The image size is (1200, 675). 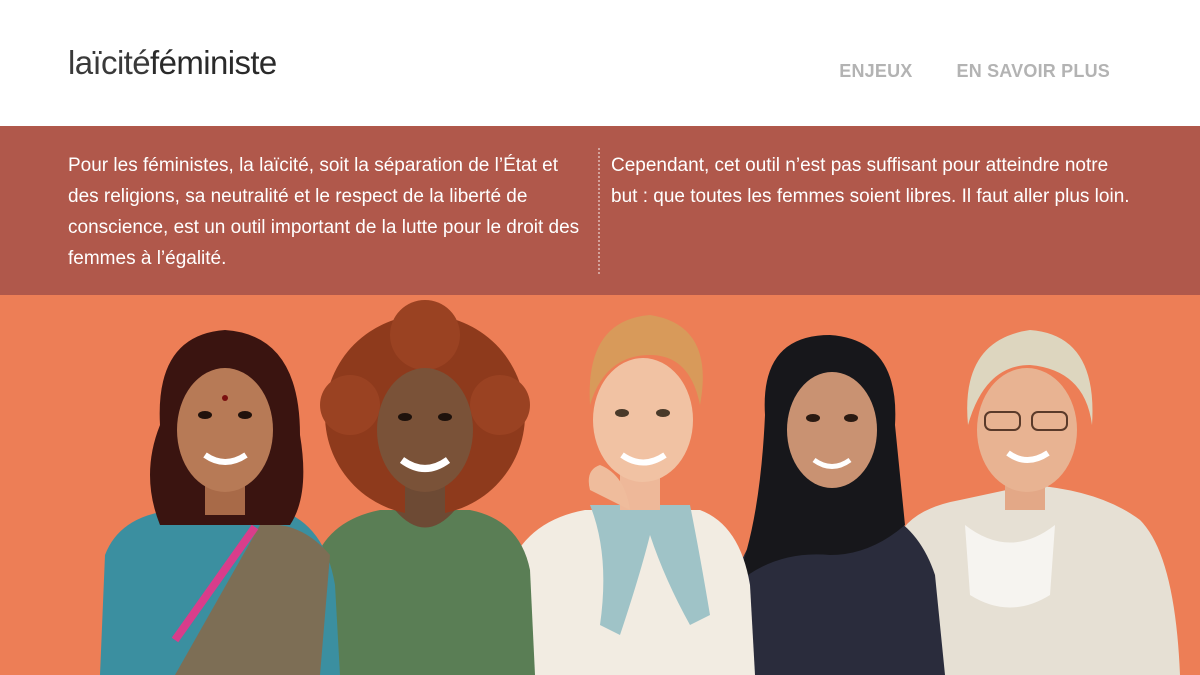 I want to click on column-divider, so click(x=599, y=211).